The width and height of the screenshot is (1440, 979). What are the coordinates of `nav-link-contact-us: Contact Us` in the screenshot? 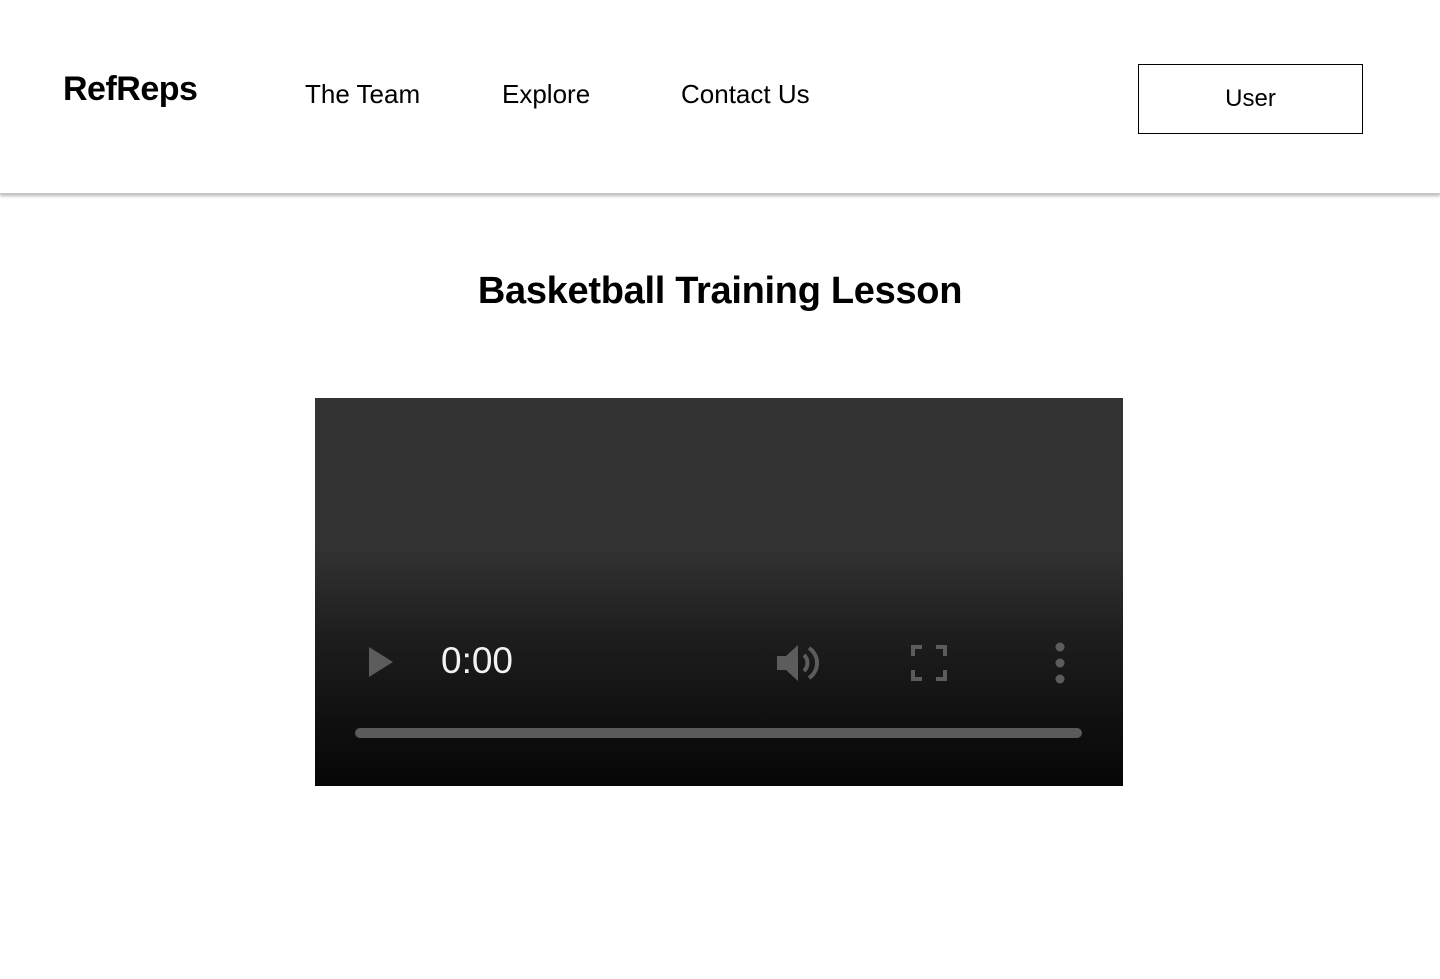 It's located at (745, 94).